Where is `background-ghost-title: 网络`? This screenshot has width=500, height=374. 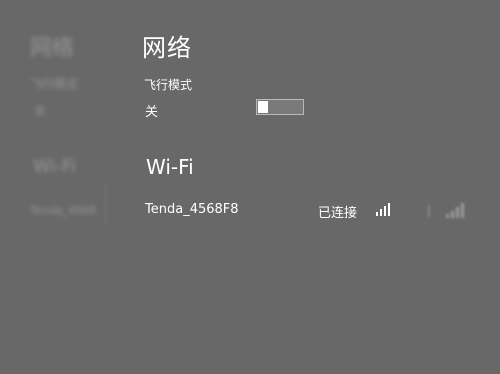
background-ghost-title: 网络 is located at coordinates (52, 48).